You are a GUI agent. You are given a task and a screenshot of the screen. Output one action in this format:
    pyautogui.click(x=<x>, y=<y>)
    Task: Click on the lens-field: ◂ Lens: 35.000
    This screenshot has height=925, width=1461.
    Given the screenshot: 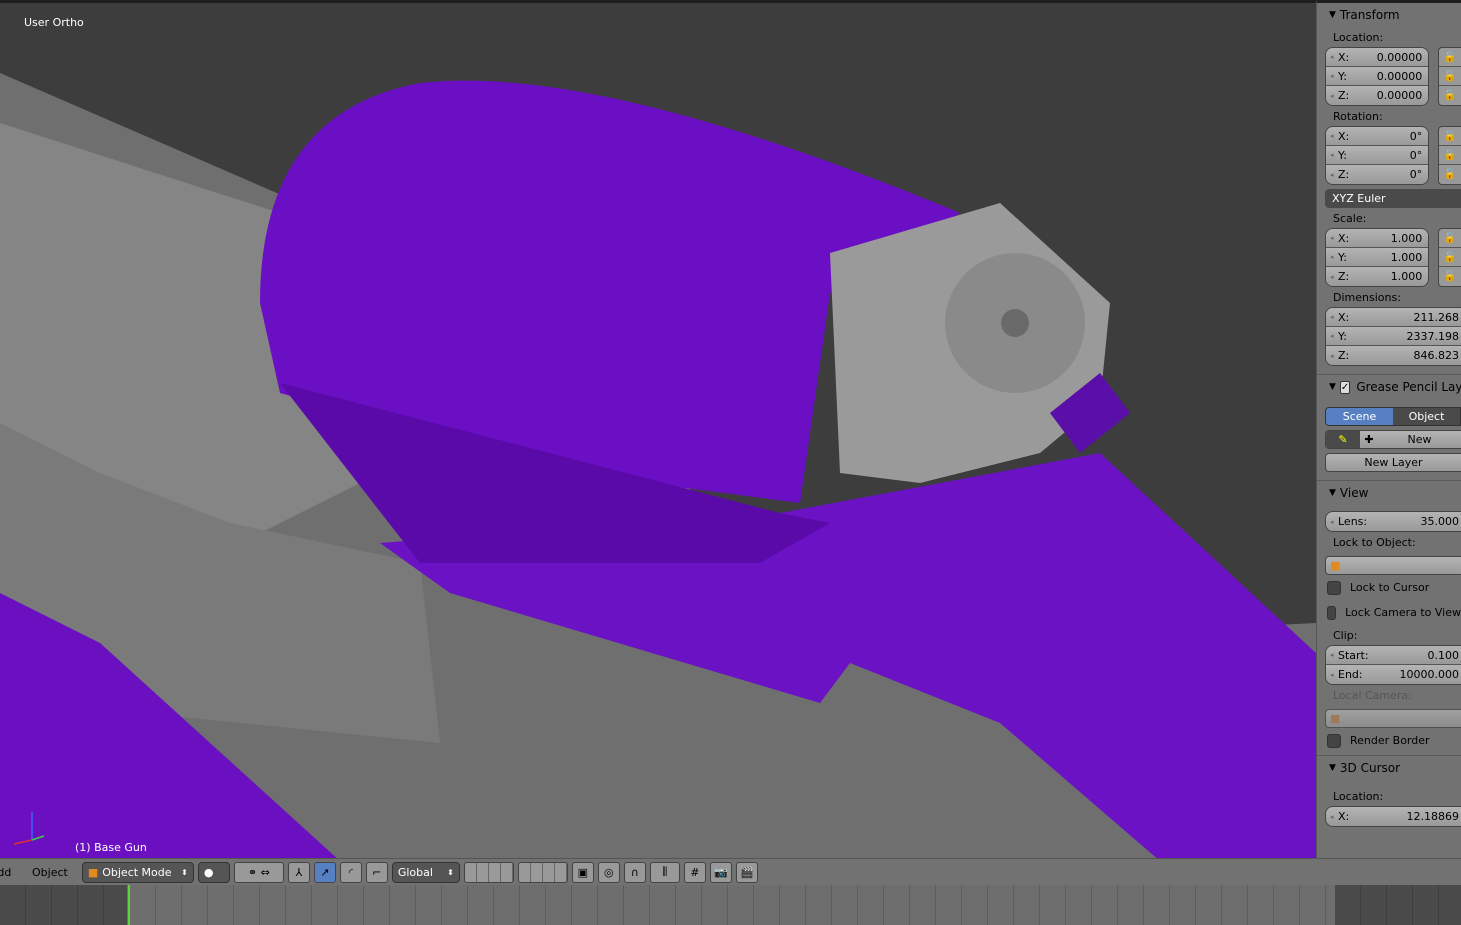 What is the action you would take?
    pyautogui.click(x=1393, y=521)
    